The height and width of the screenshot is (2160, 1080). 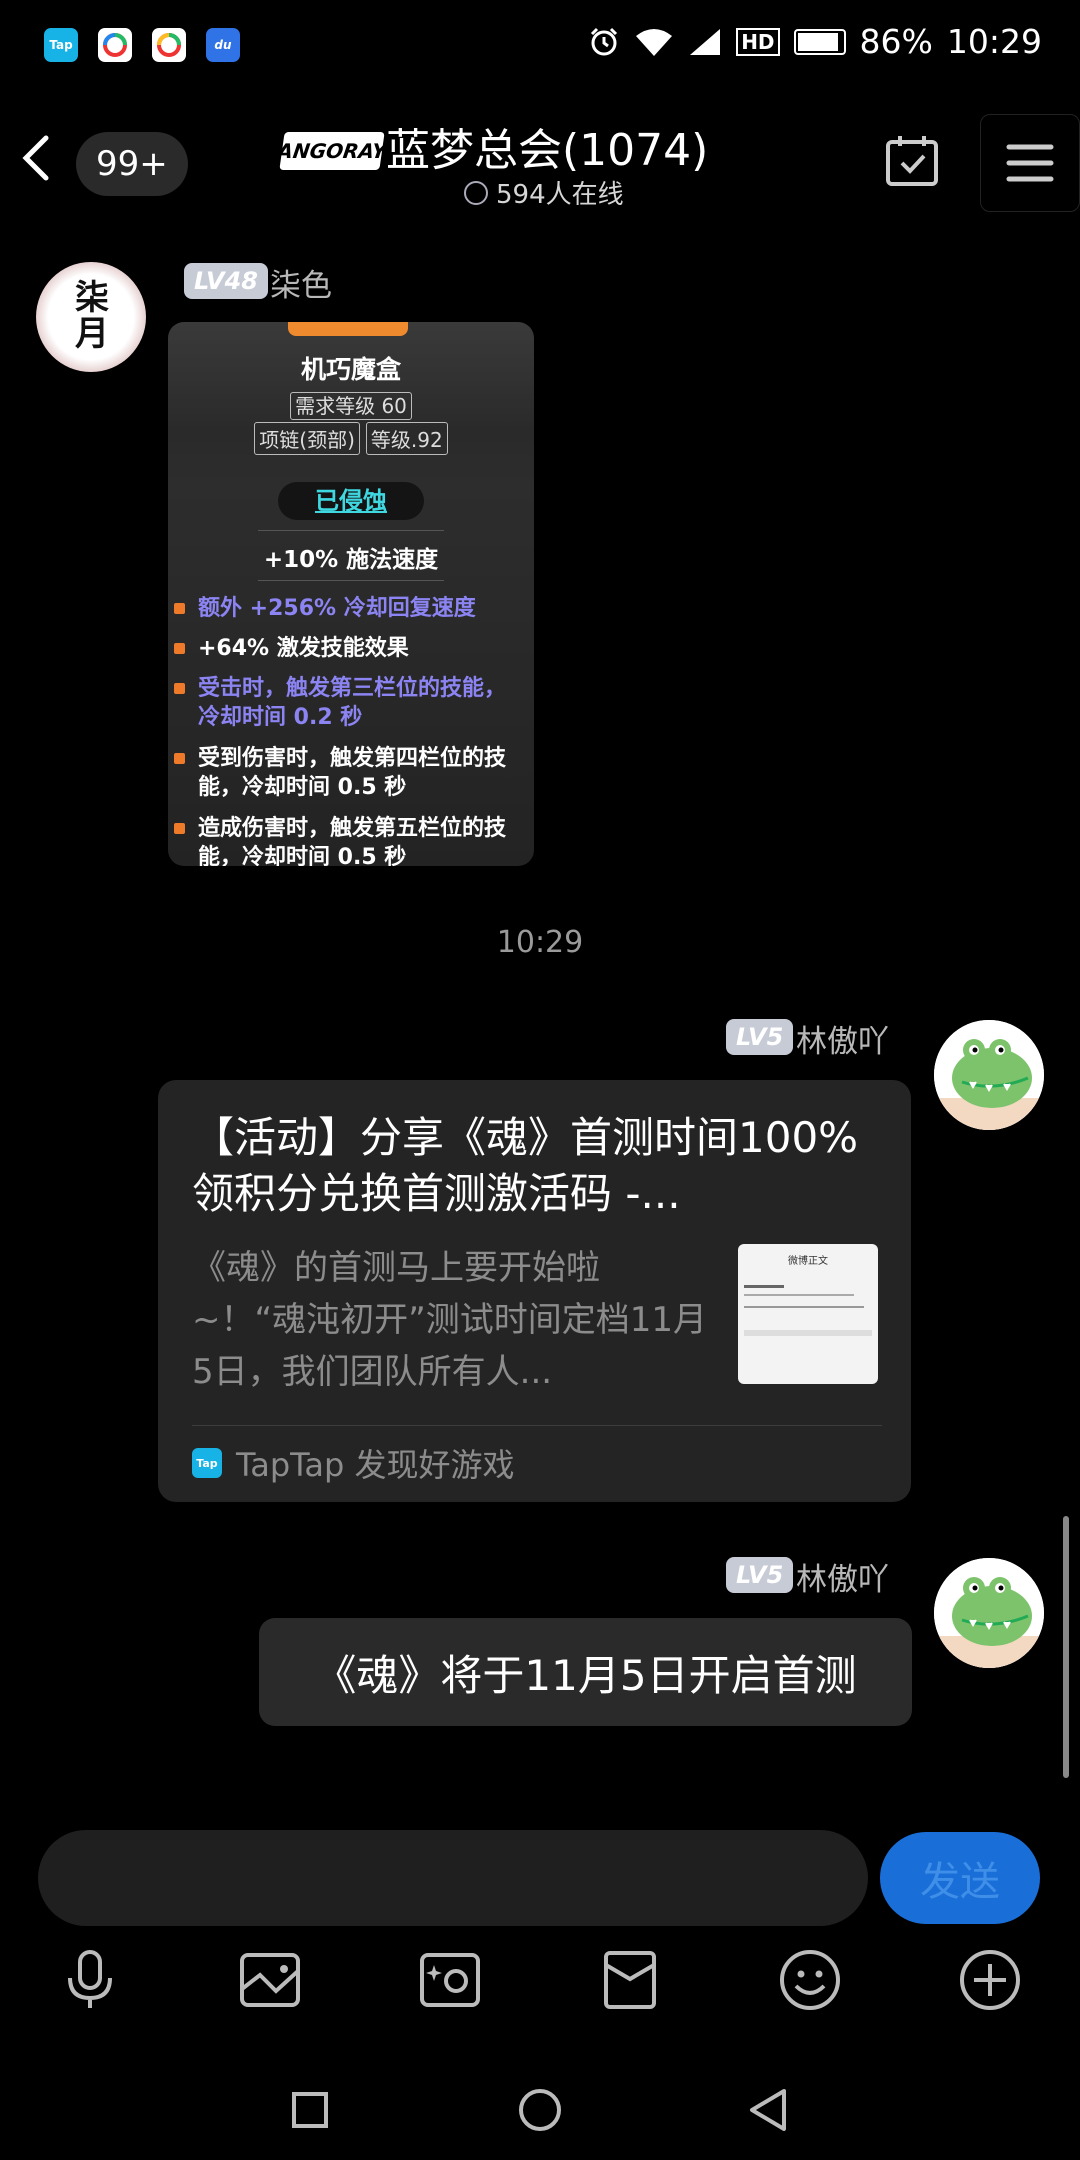 What do you see at coordinates (351, 560) in the screenshot?
I see `item-main-stat: +10% 施法速度` at bounding box center [351, 560].